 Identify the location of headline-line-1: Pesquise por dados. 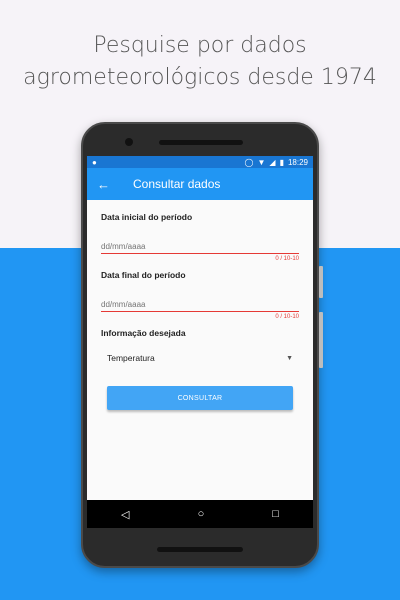
(200, 45).